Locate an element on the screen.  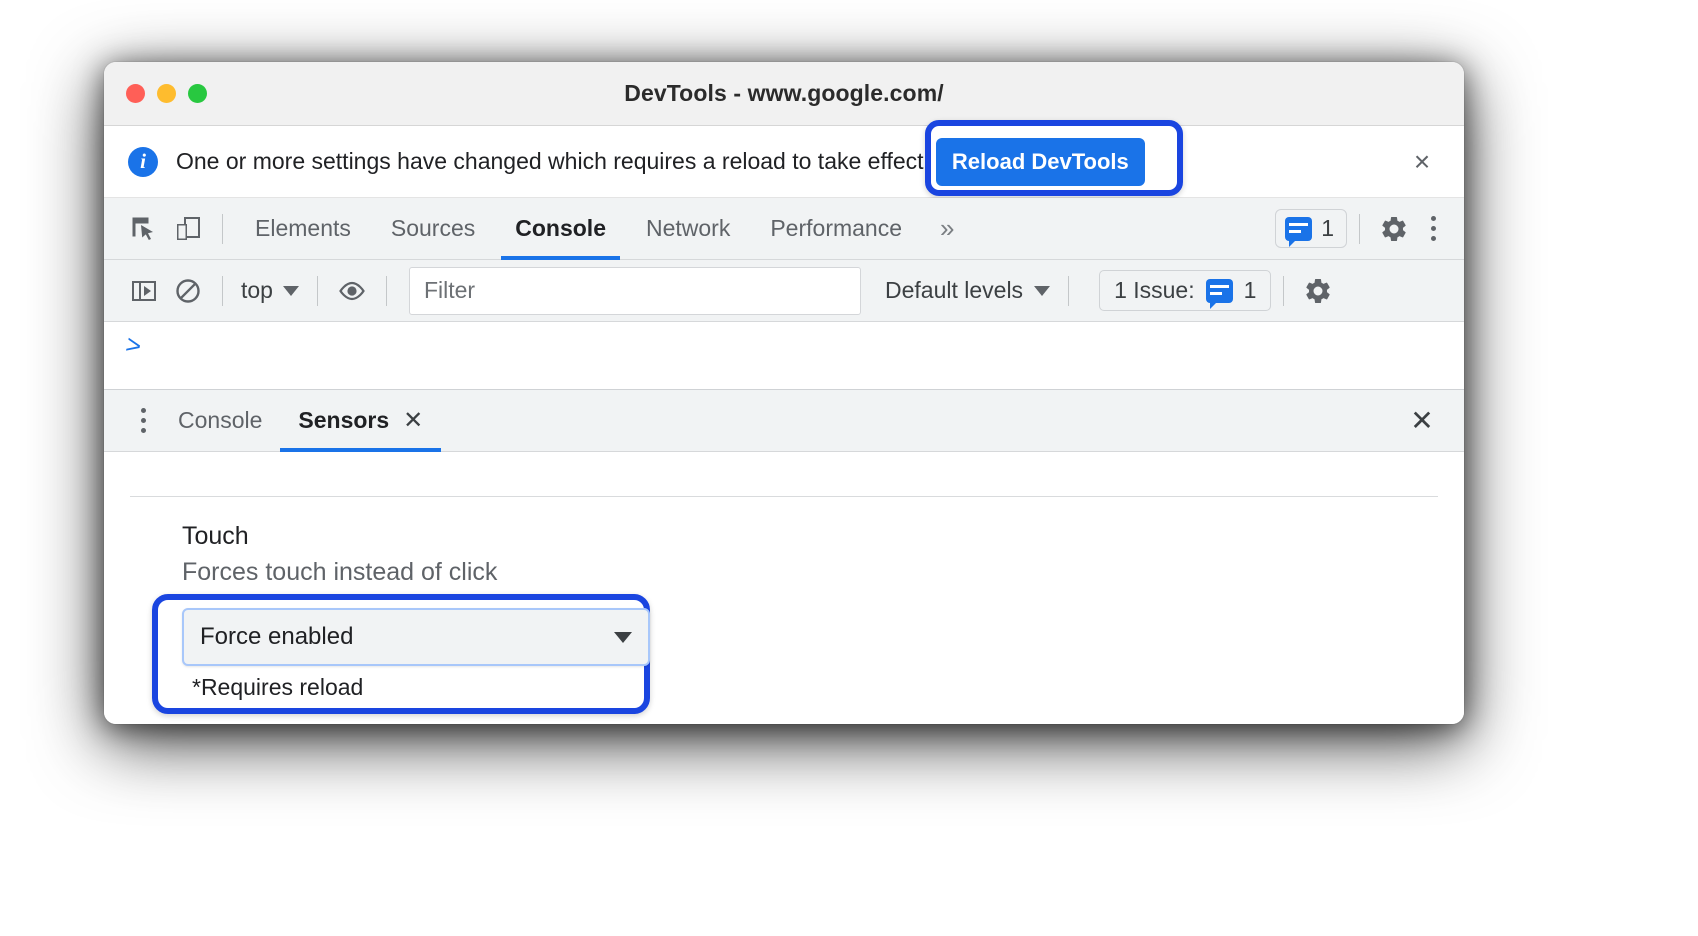
toolbar-divider is located at coordinates (222, 228).